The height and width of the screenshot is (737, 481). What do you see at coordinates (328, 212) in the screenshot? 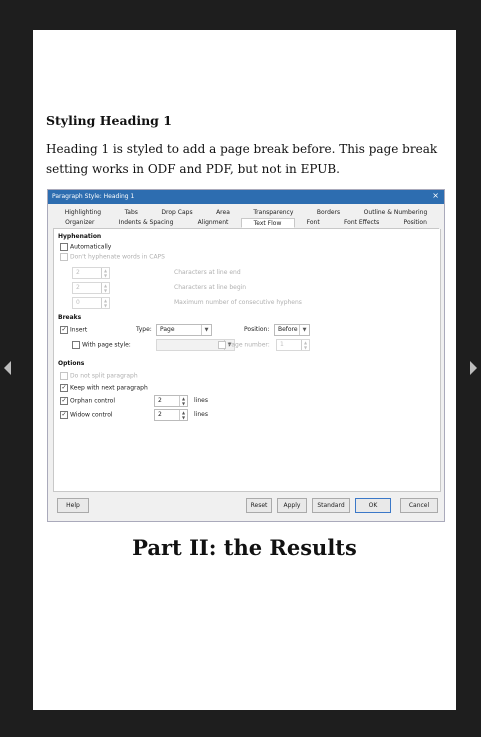
I see `tab-borders: Borders` at bounding box center [328, 212].